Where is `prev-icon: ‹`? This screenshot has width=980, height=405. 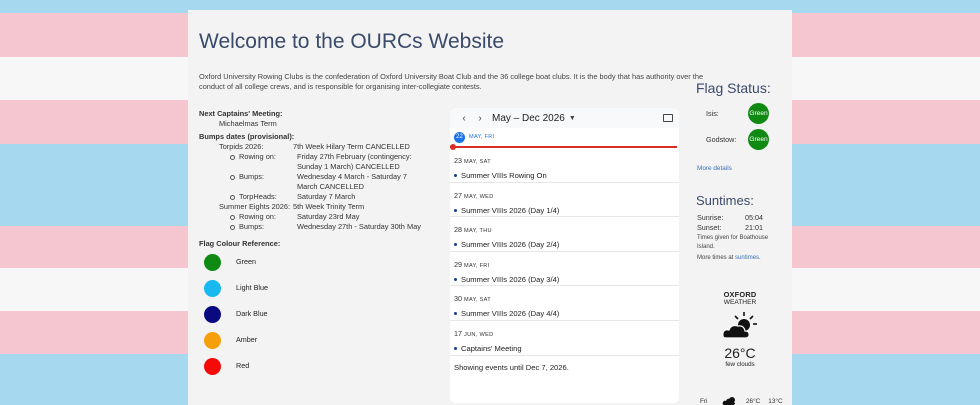 prev-icon: ‹ is located at coordinates (464, 118).